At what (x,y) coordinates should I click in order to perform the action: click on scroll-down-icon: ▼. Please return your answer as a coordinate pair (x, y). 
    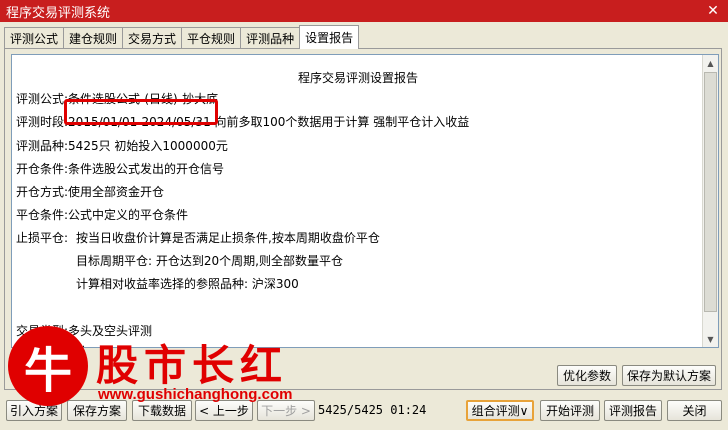
    Looking at the image, I should click on (710, 339).